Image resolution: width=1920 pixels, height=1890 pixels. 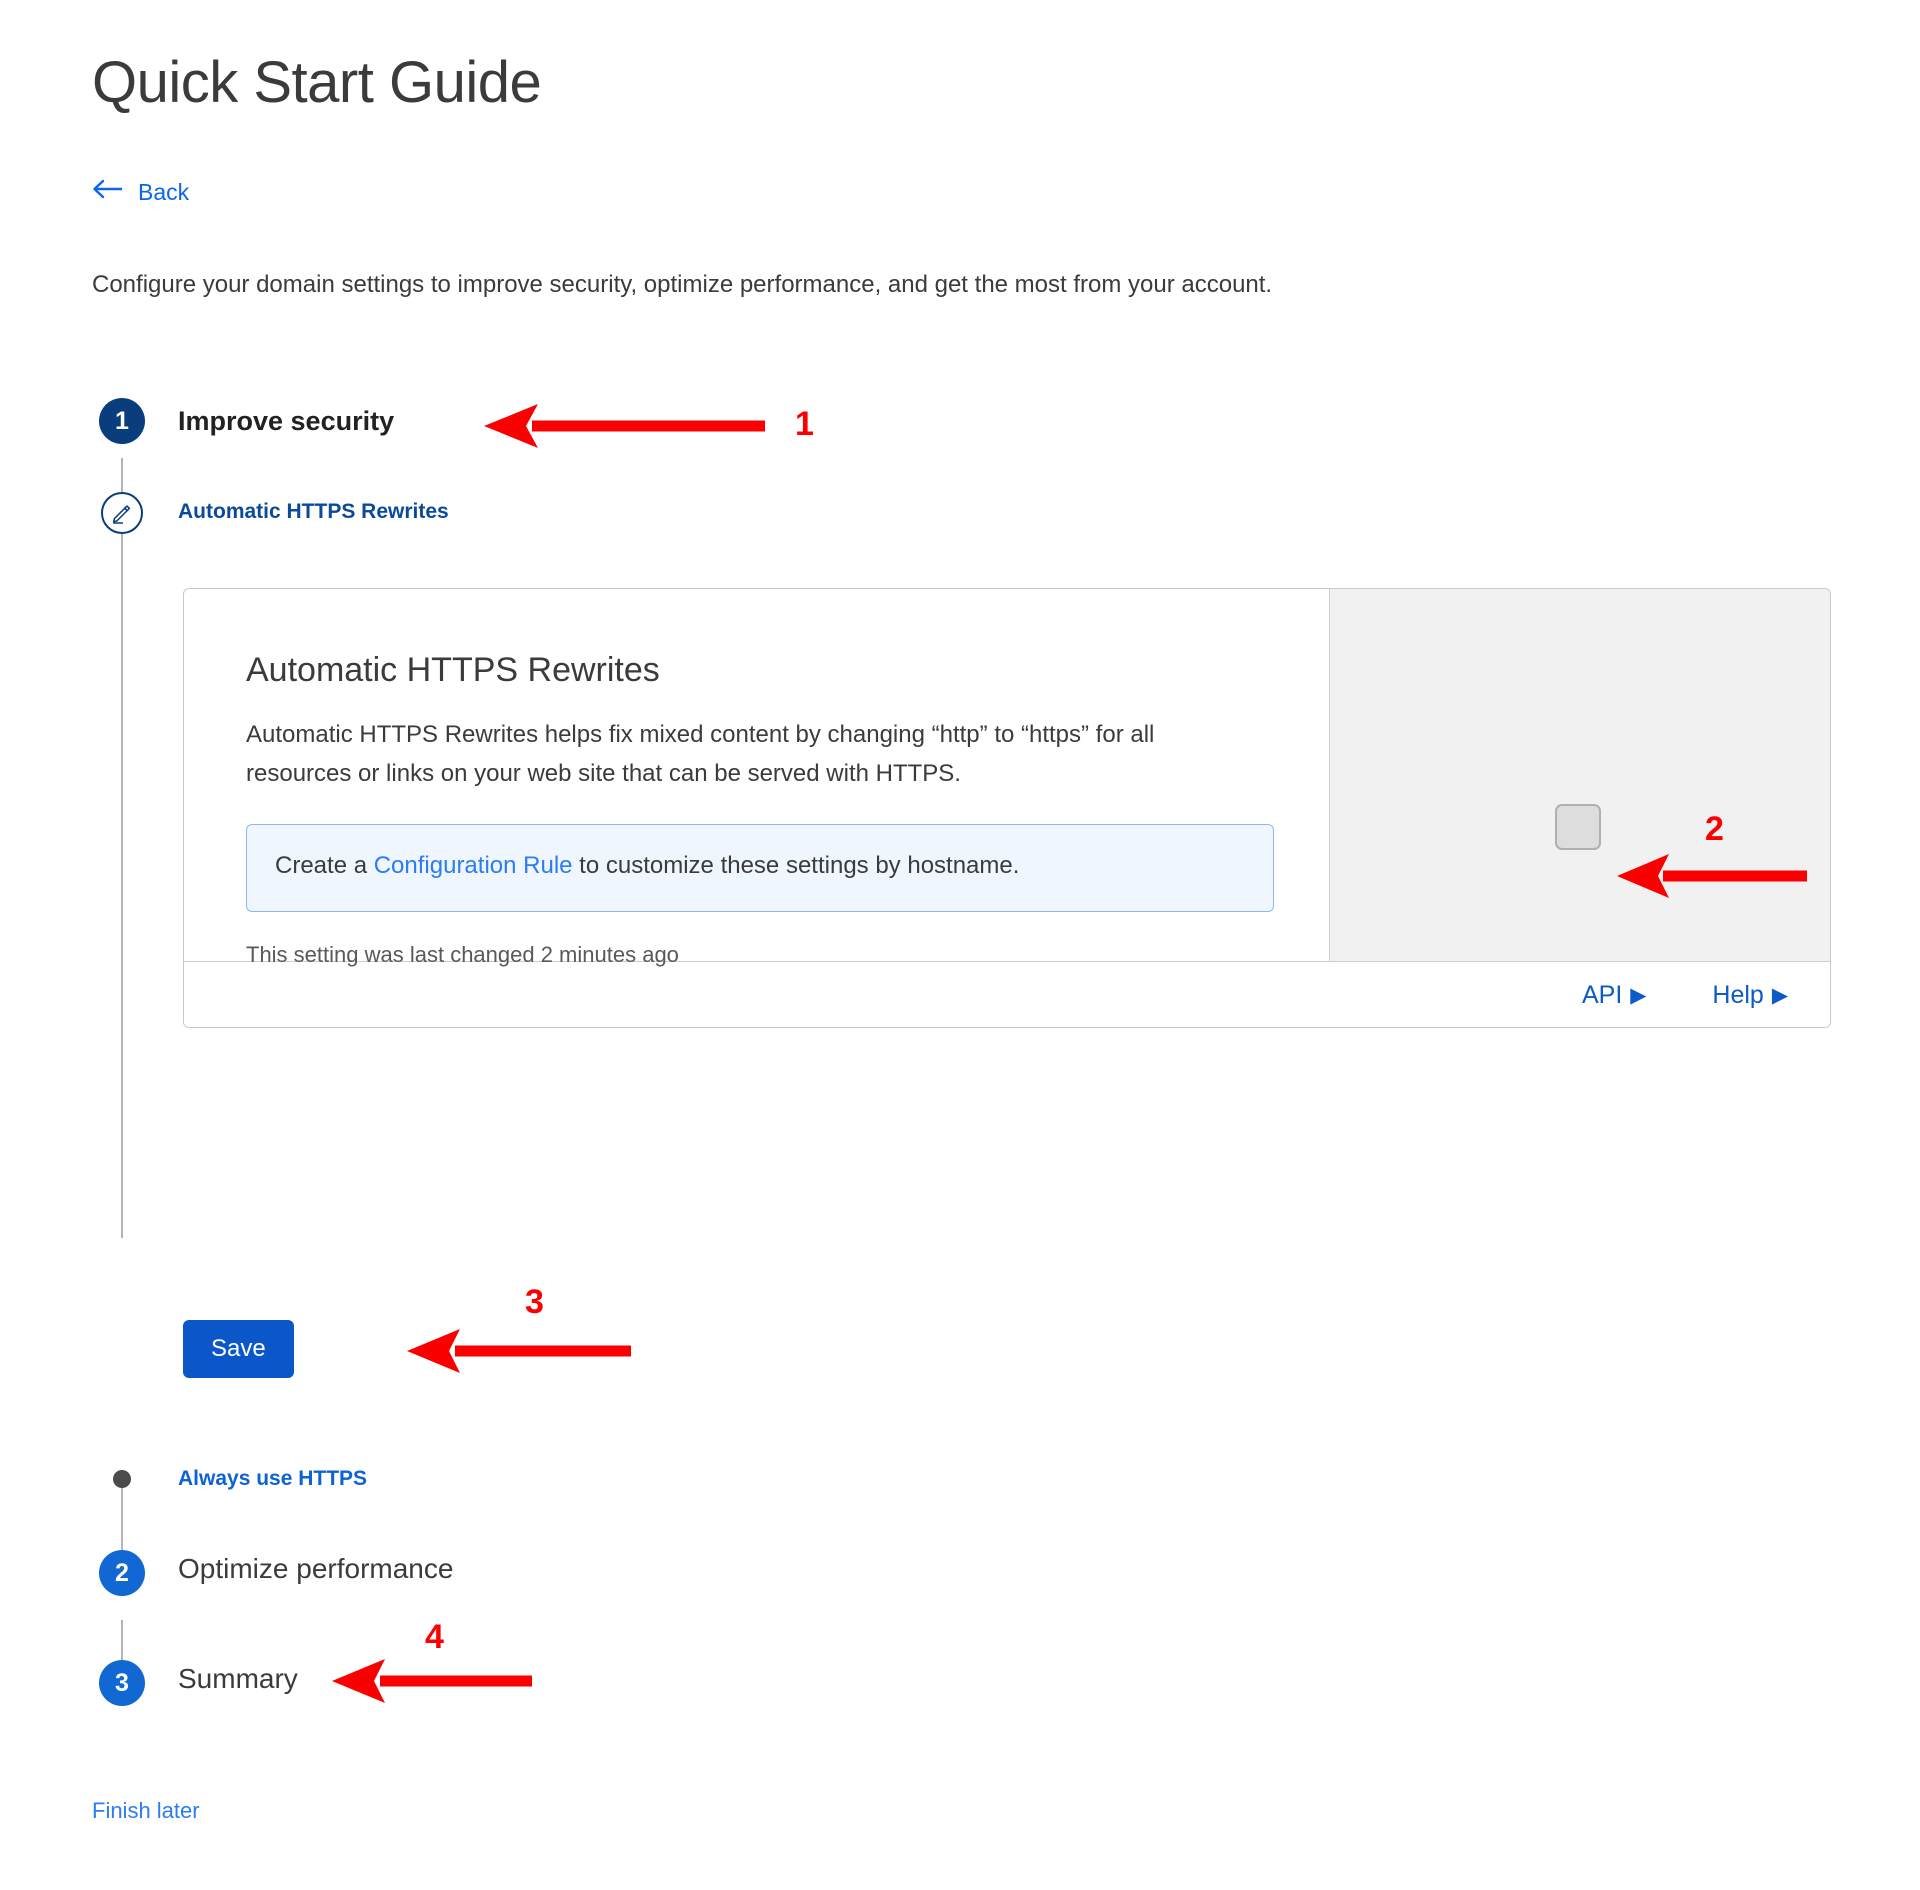 I want to click on annotation-label-3: 3, so click(x=534, y=1302).